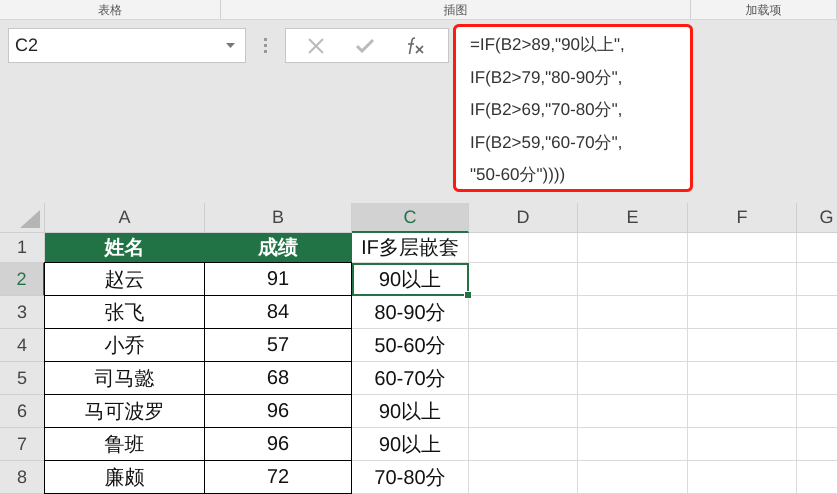 Image resolution: width=837 pixels, height=494 pixels. I want to click on header-cell: IF多层嵌套, so click(410, 248).